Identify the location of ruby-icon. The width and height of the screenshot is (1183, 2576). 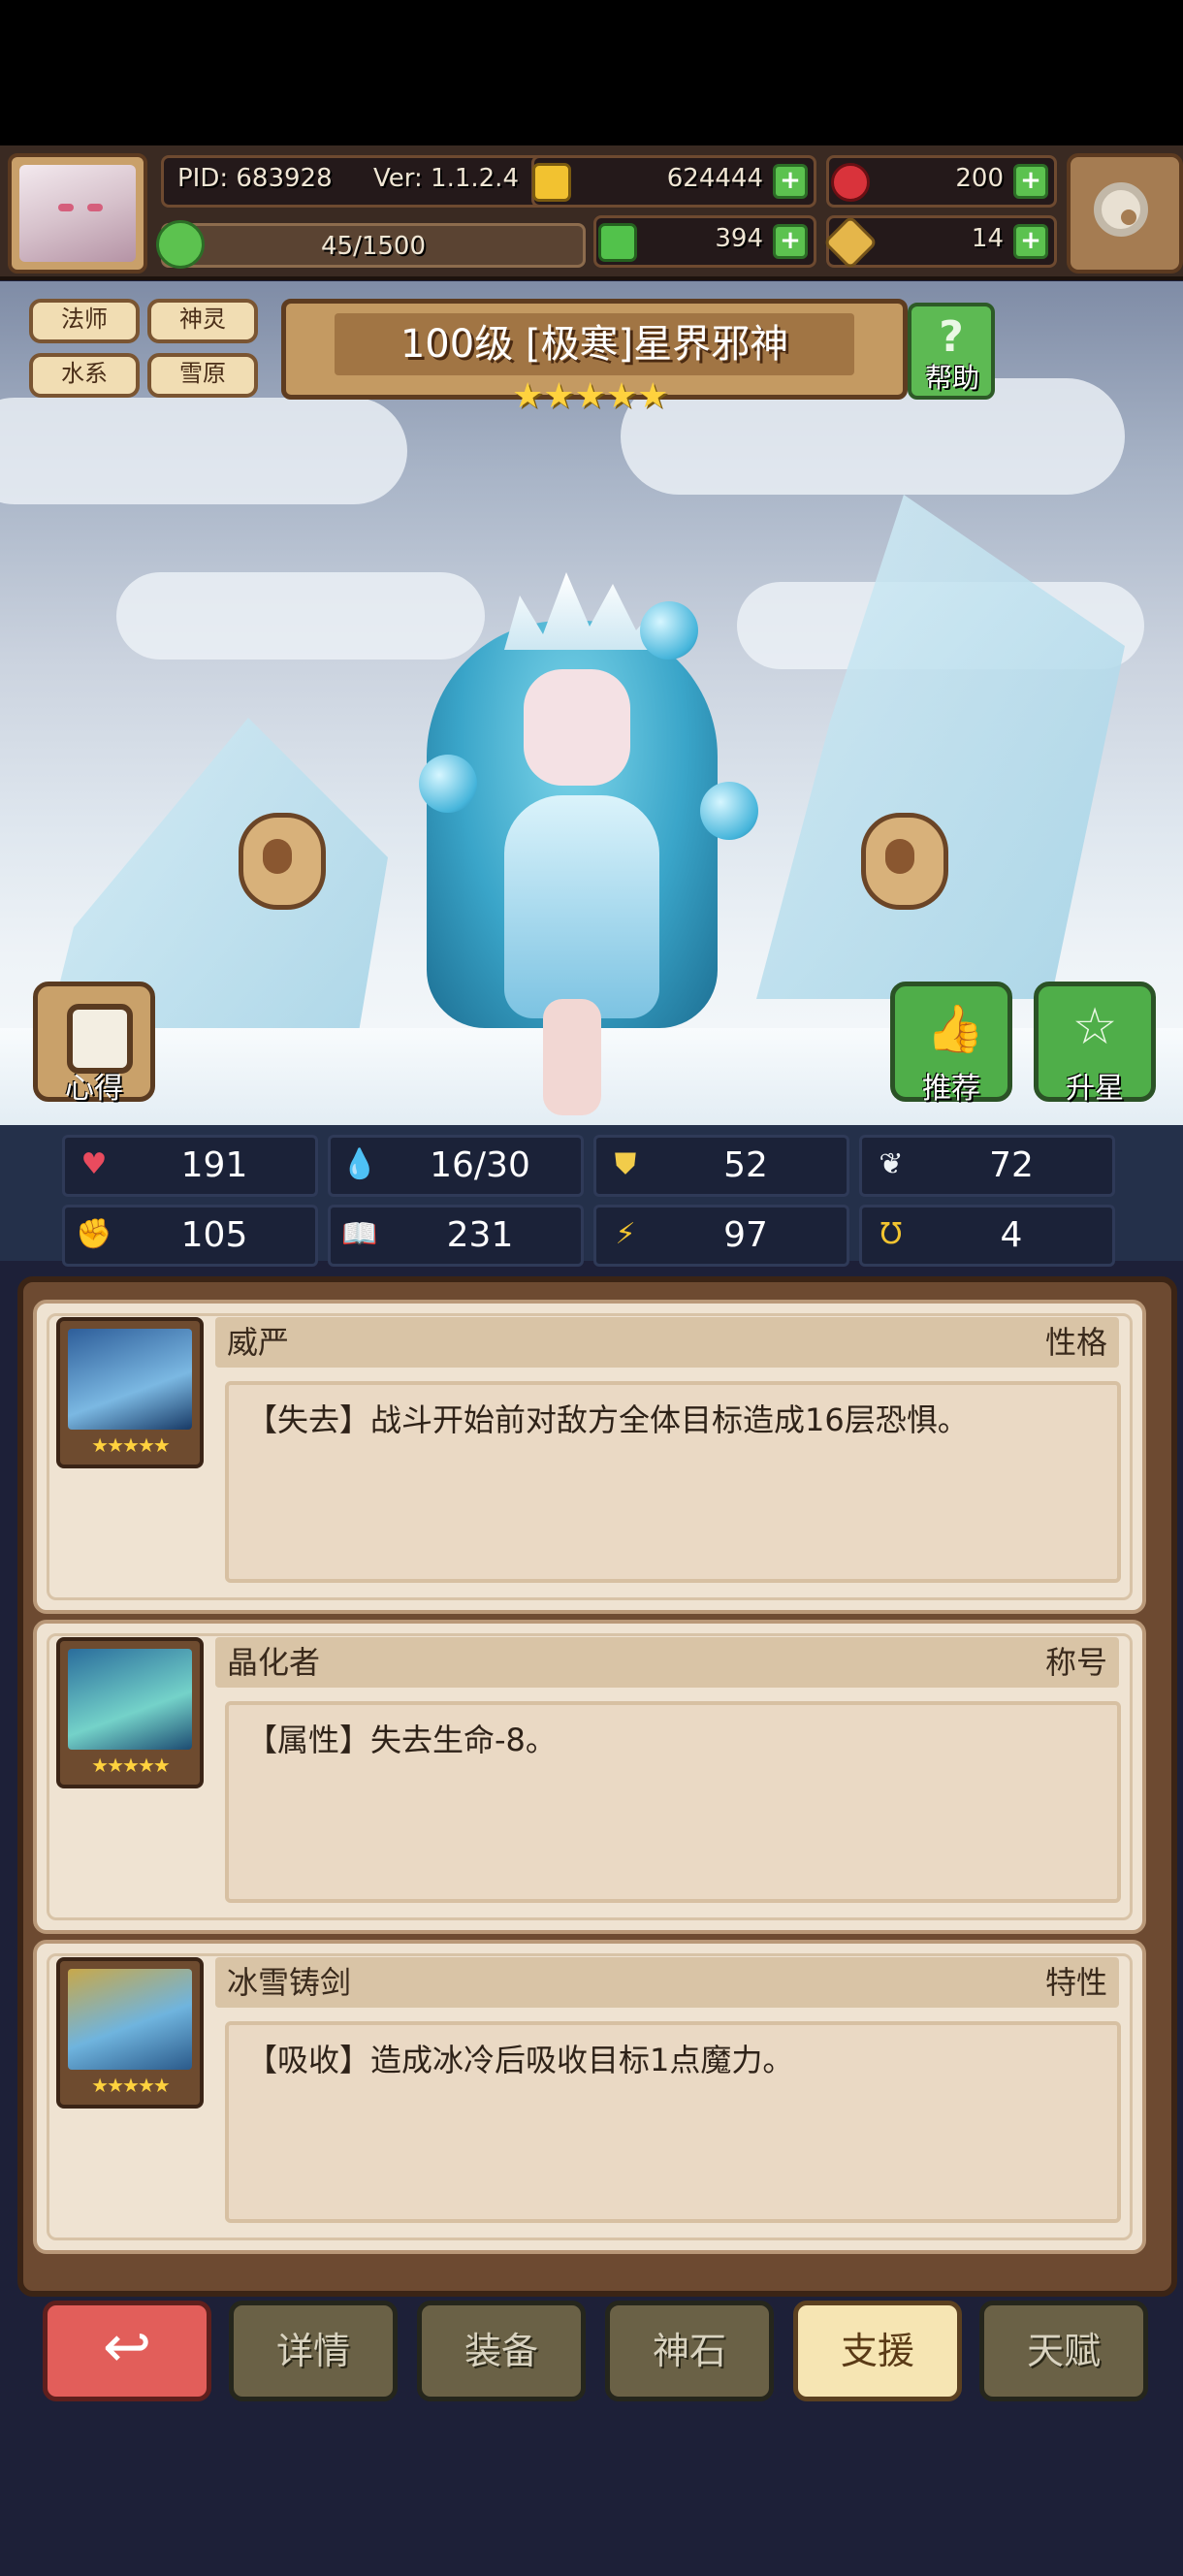
(850, 182).